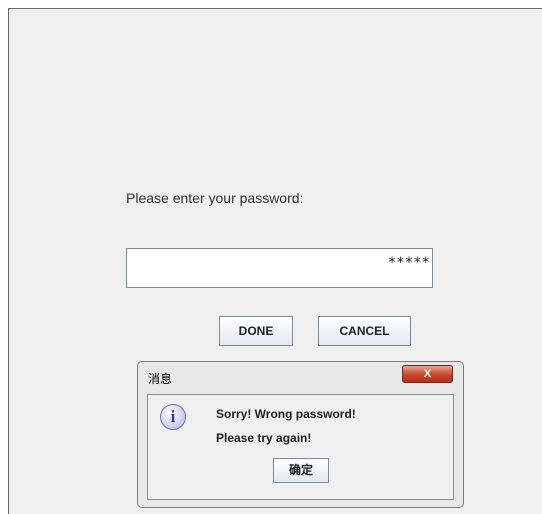 This screenshot has height=514, width=542. Describe the element at coordinates (279, 268) in the screenshot. I see `password-field: *****` at that location.